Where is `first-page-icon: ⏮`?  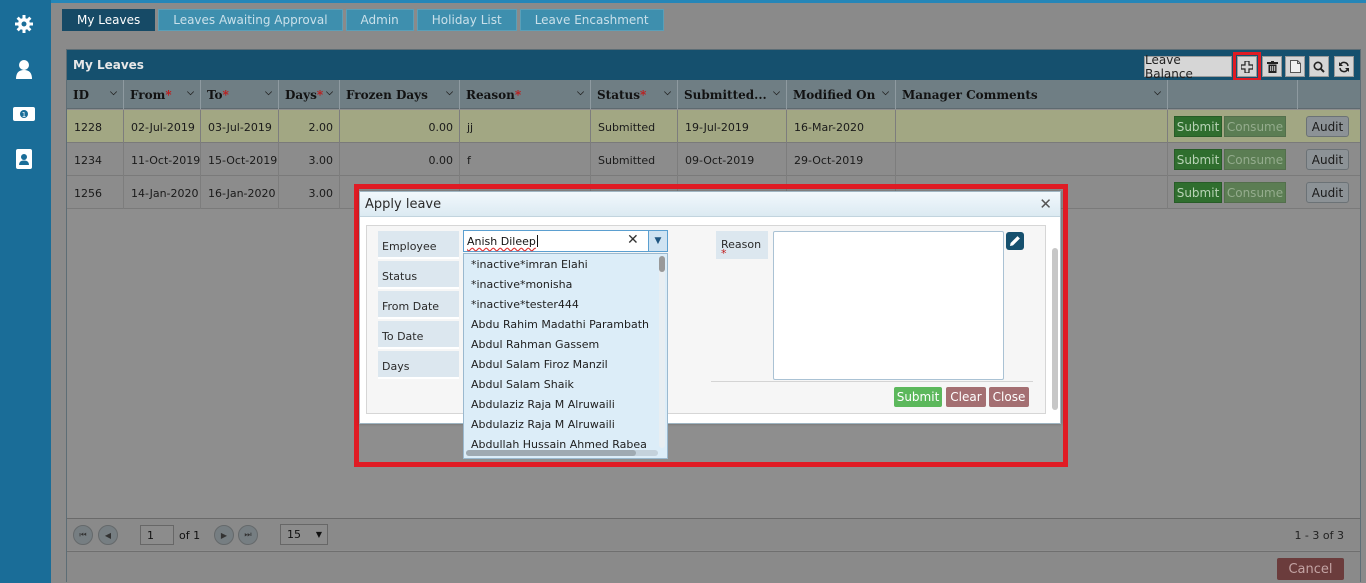
first-page-icon: ⏮ is located at coordinates (83, 535).